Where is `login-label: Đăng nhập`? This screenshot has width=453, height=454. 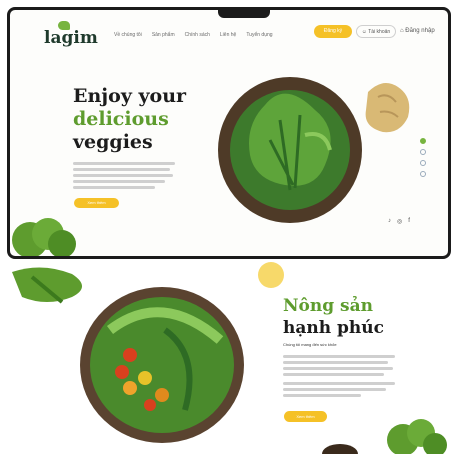 login-label: Đăng nhập is located at coordinates (420, 31).